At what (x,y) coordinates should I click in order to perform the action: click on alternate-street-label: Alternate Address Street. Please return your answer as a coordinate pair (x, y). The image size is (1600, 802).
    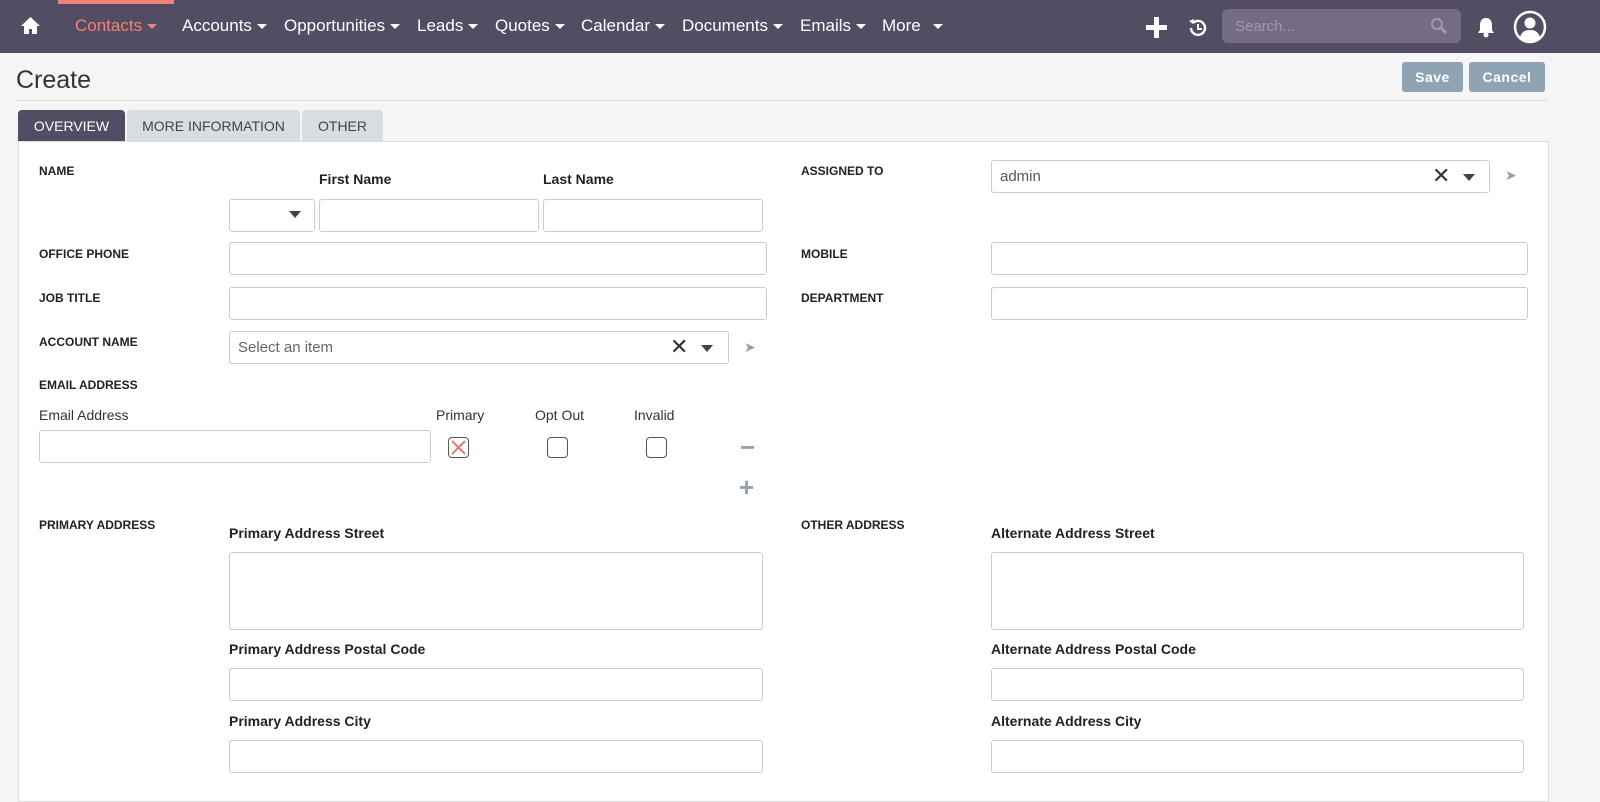
    Looking at the image, I should click on (1073, 533).